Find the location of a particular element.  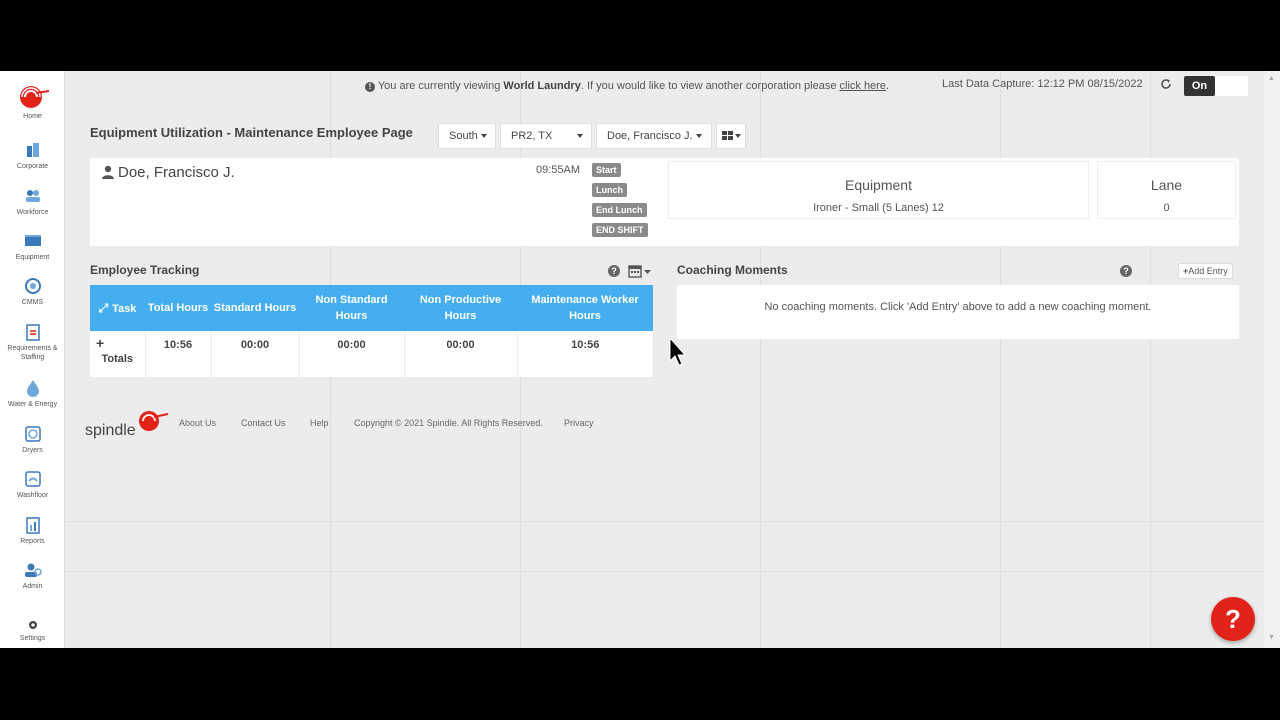

plant-dropdown: PR2, TX is located at coordinates (546, 136).